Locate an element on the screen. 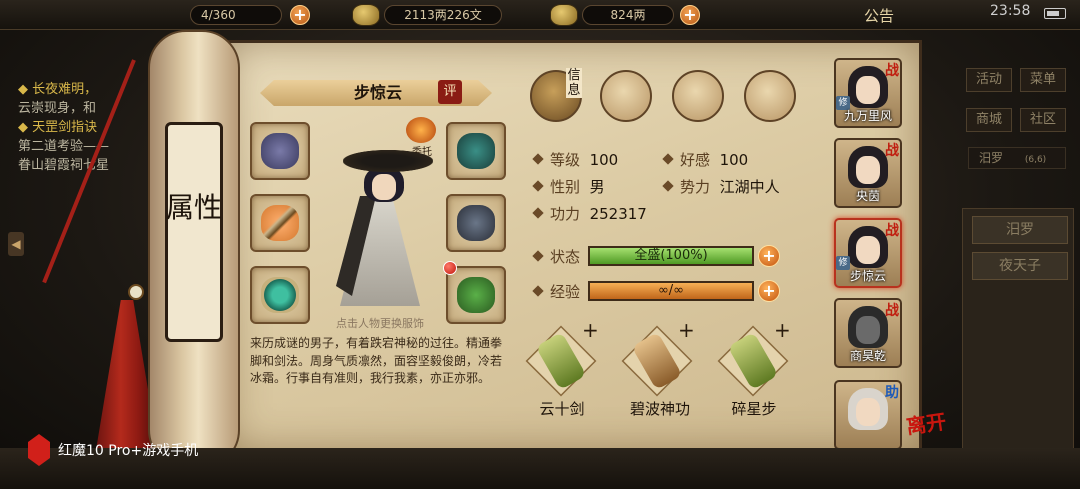  equip-slot-hat is located at coordinates (476, 151).